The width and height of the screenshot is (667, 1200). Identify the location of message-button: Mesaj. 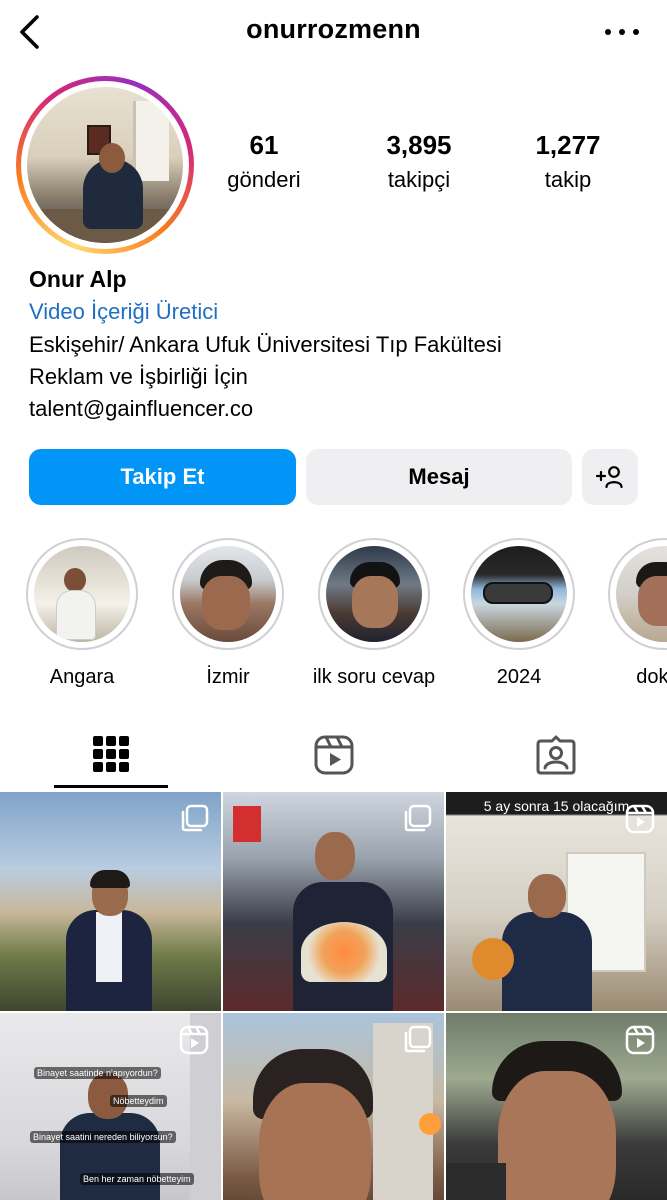
(439, 477).